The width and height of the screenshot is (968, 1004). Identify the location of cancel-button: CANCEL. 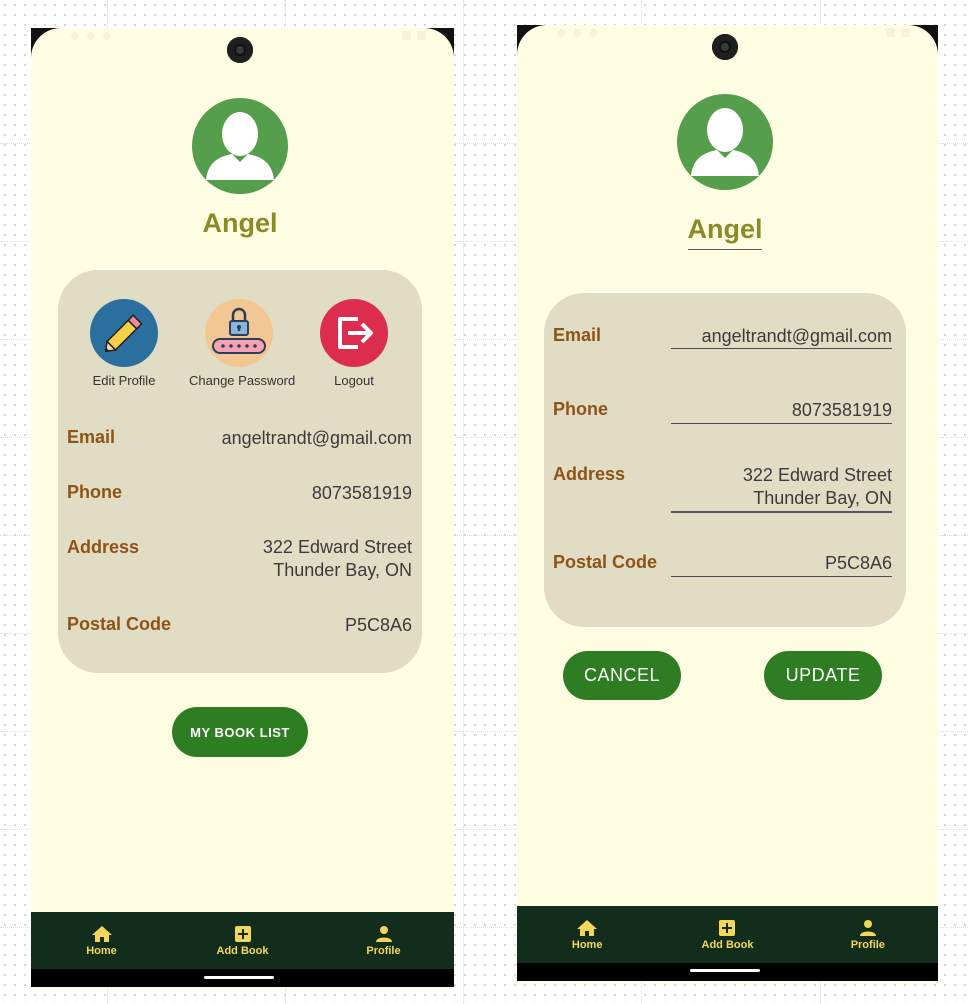
(622, 675).